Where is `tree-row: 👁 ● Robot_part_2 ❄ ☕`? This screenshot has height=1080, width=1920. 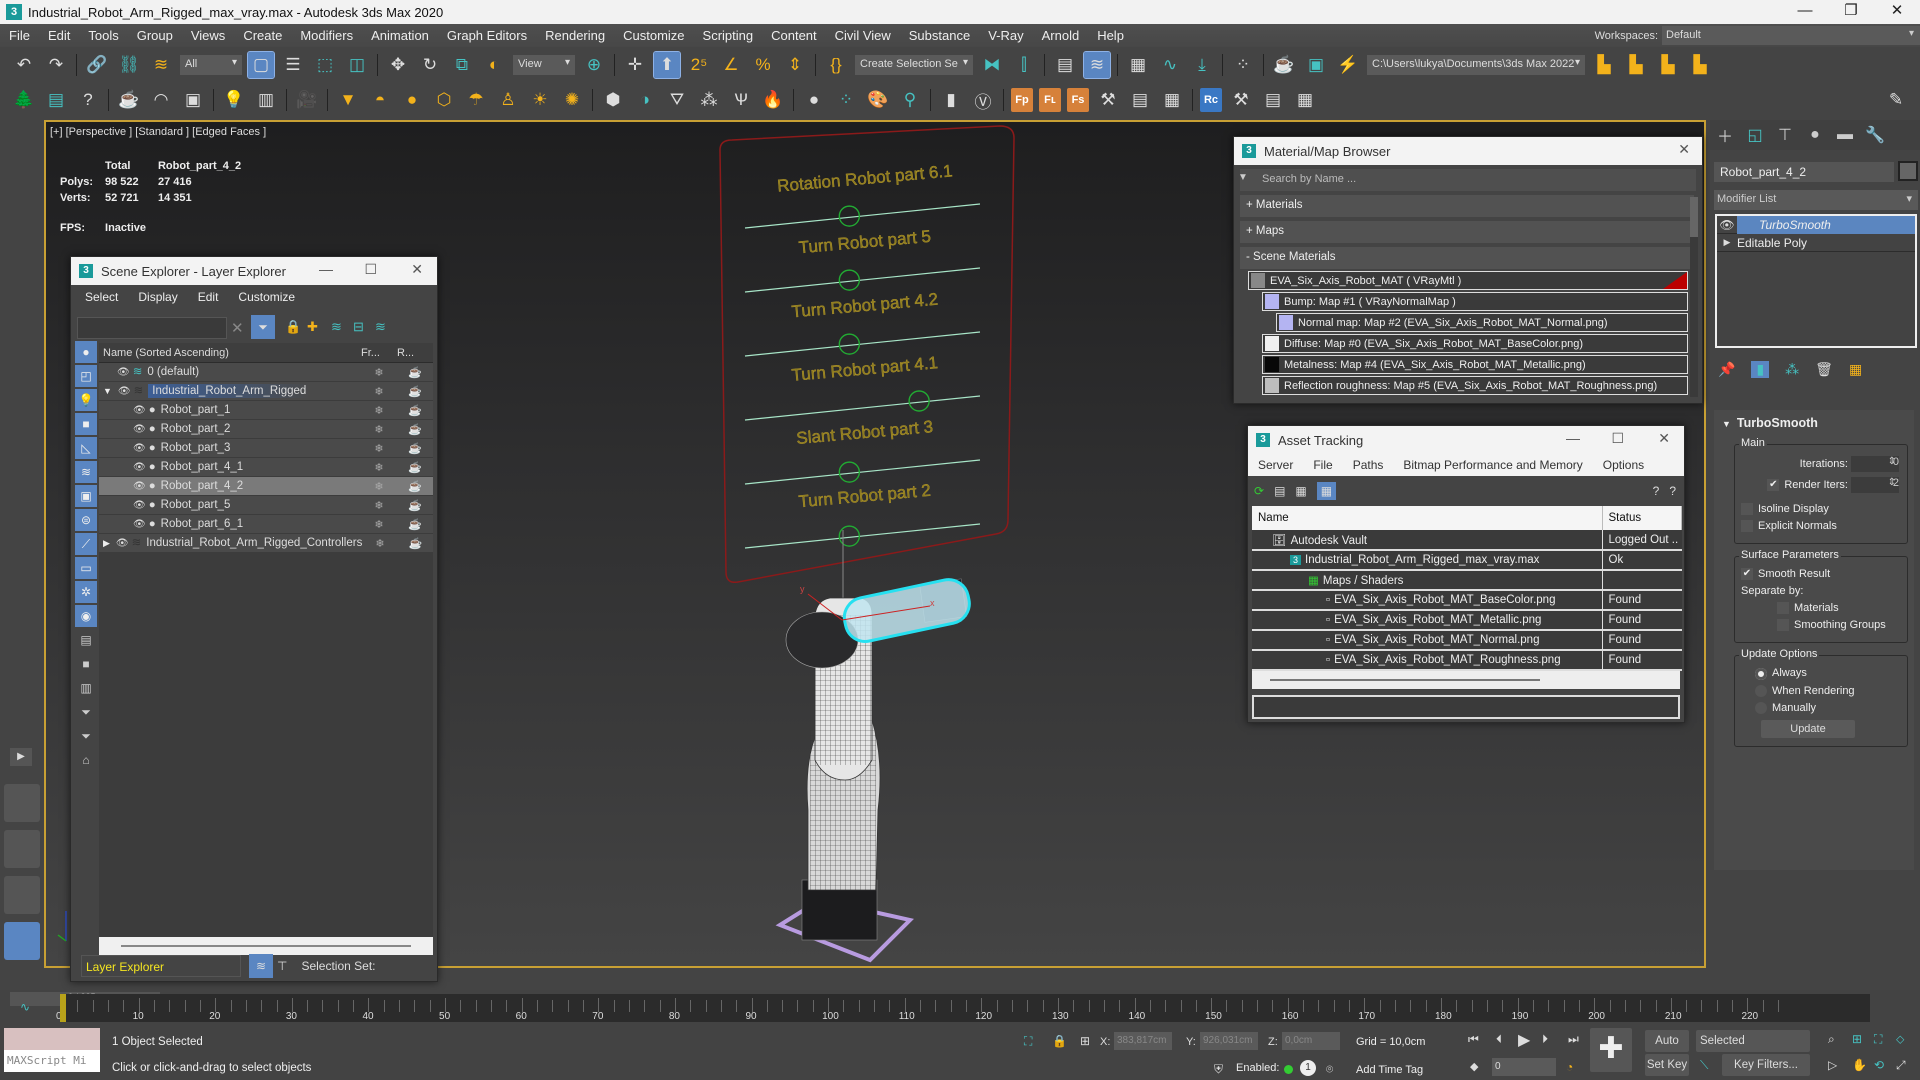 tree-row: 👁 ● Robot_part_2 ❄ ☕ is located at coordinates (266, 429).